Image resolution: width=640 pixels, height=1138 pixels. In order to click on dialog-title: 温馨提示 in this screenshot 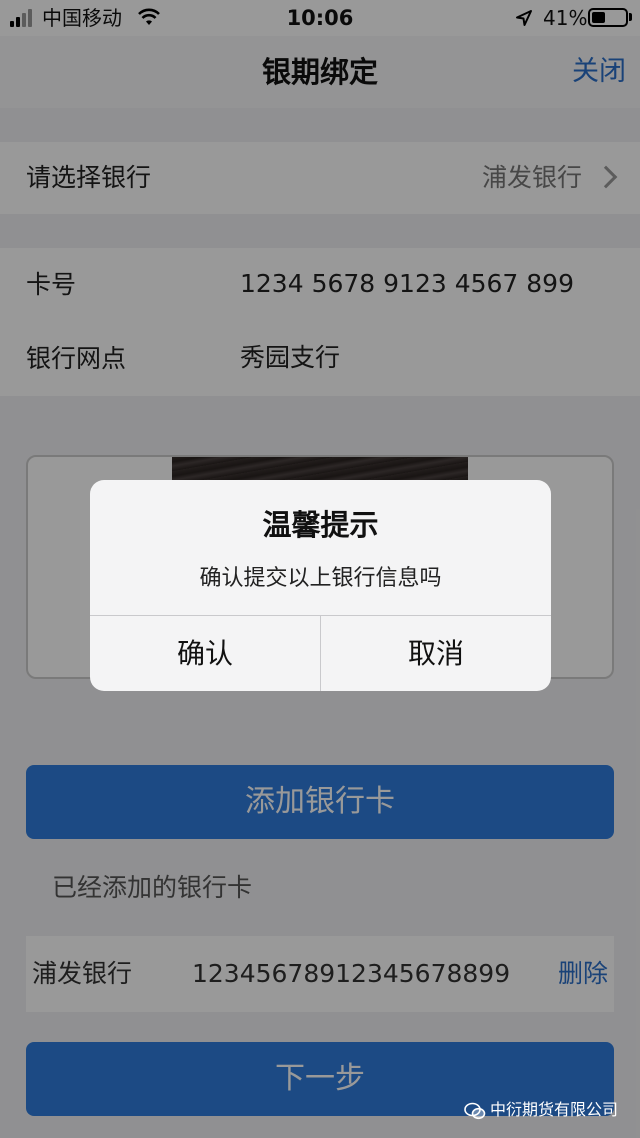, I will do `click(320, 525)`.